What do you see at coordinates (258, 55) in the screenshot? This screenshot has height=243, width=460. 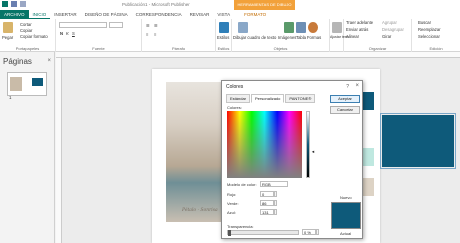 I see `horizontal-ruler` at bounding box center [258, 55].